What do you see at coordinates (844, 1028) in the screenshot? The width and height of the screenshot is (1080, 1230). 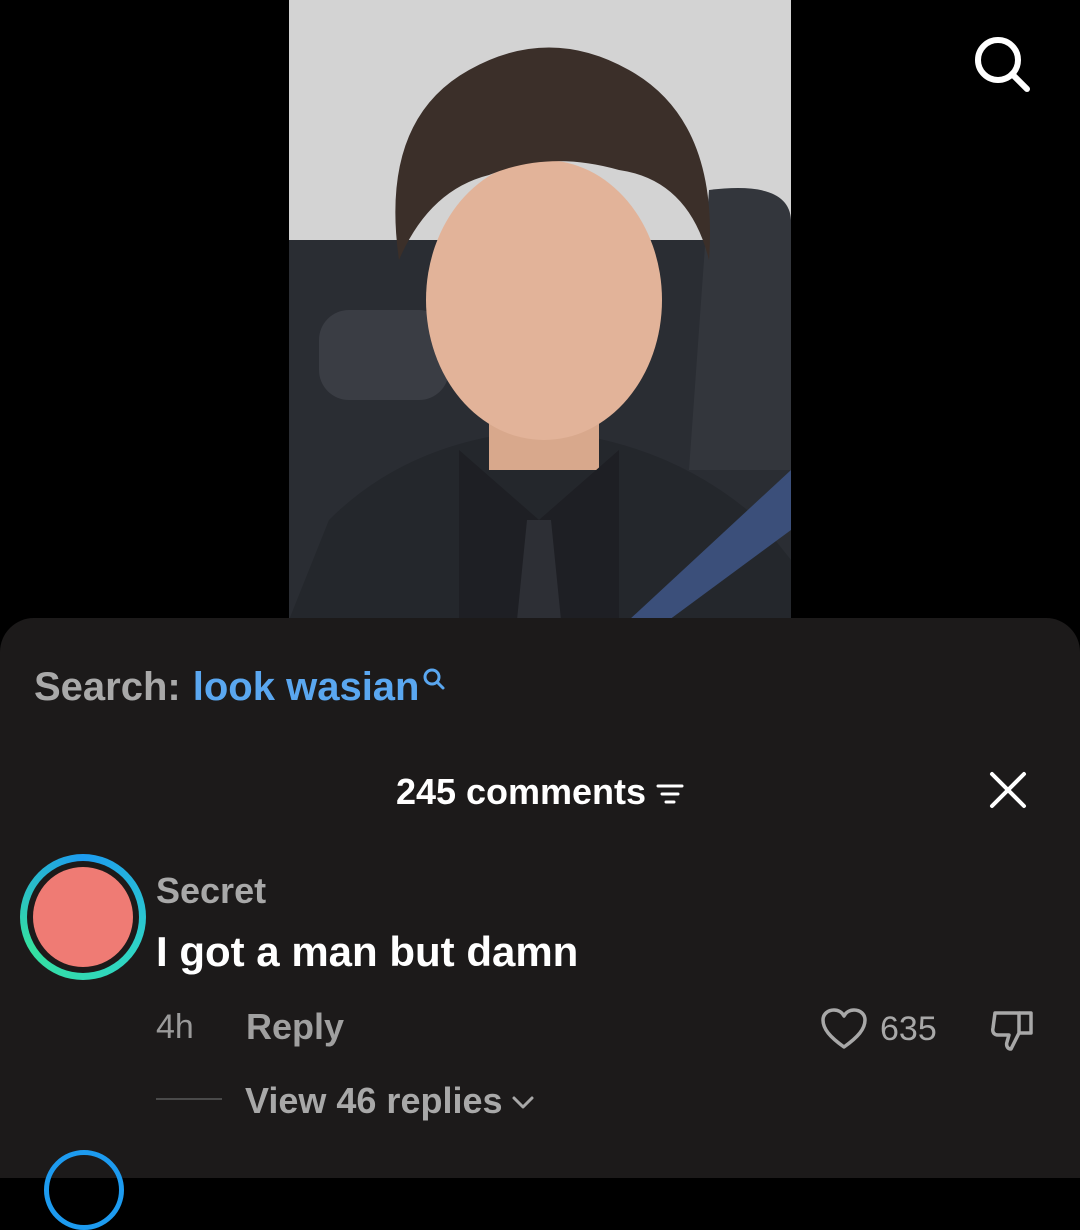 I see `heart-icon` at bounding box center [844, 1028].